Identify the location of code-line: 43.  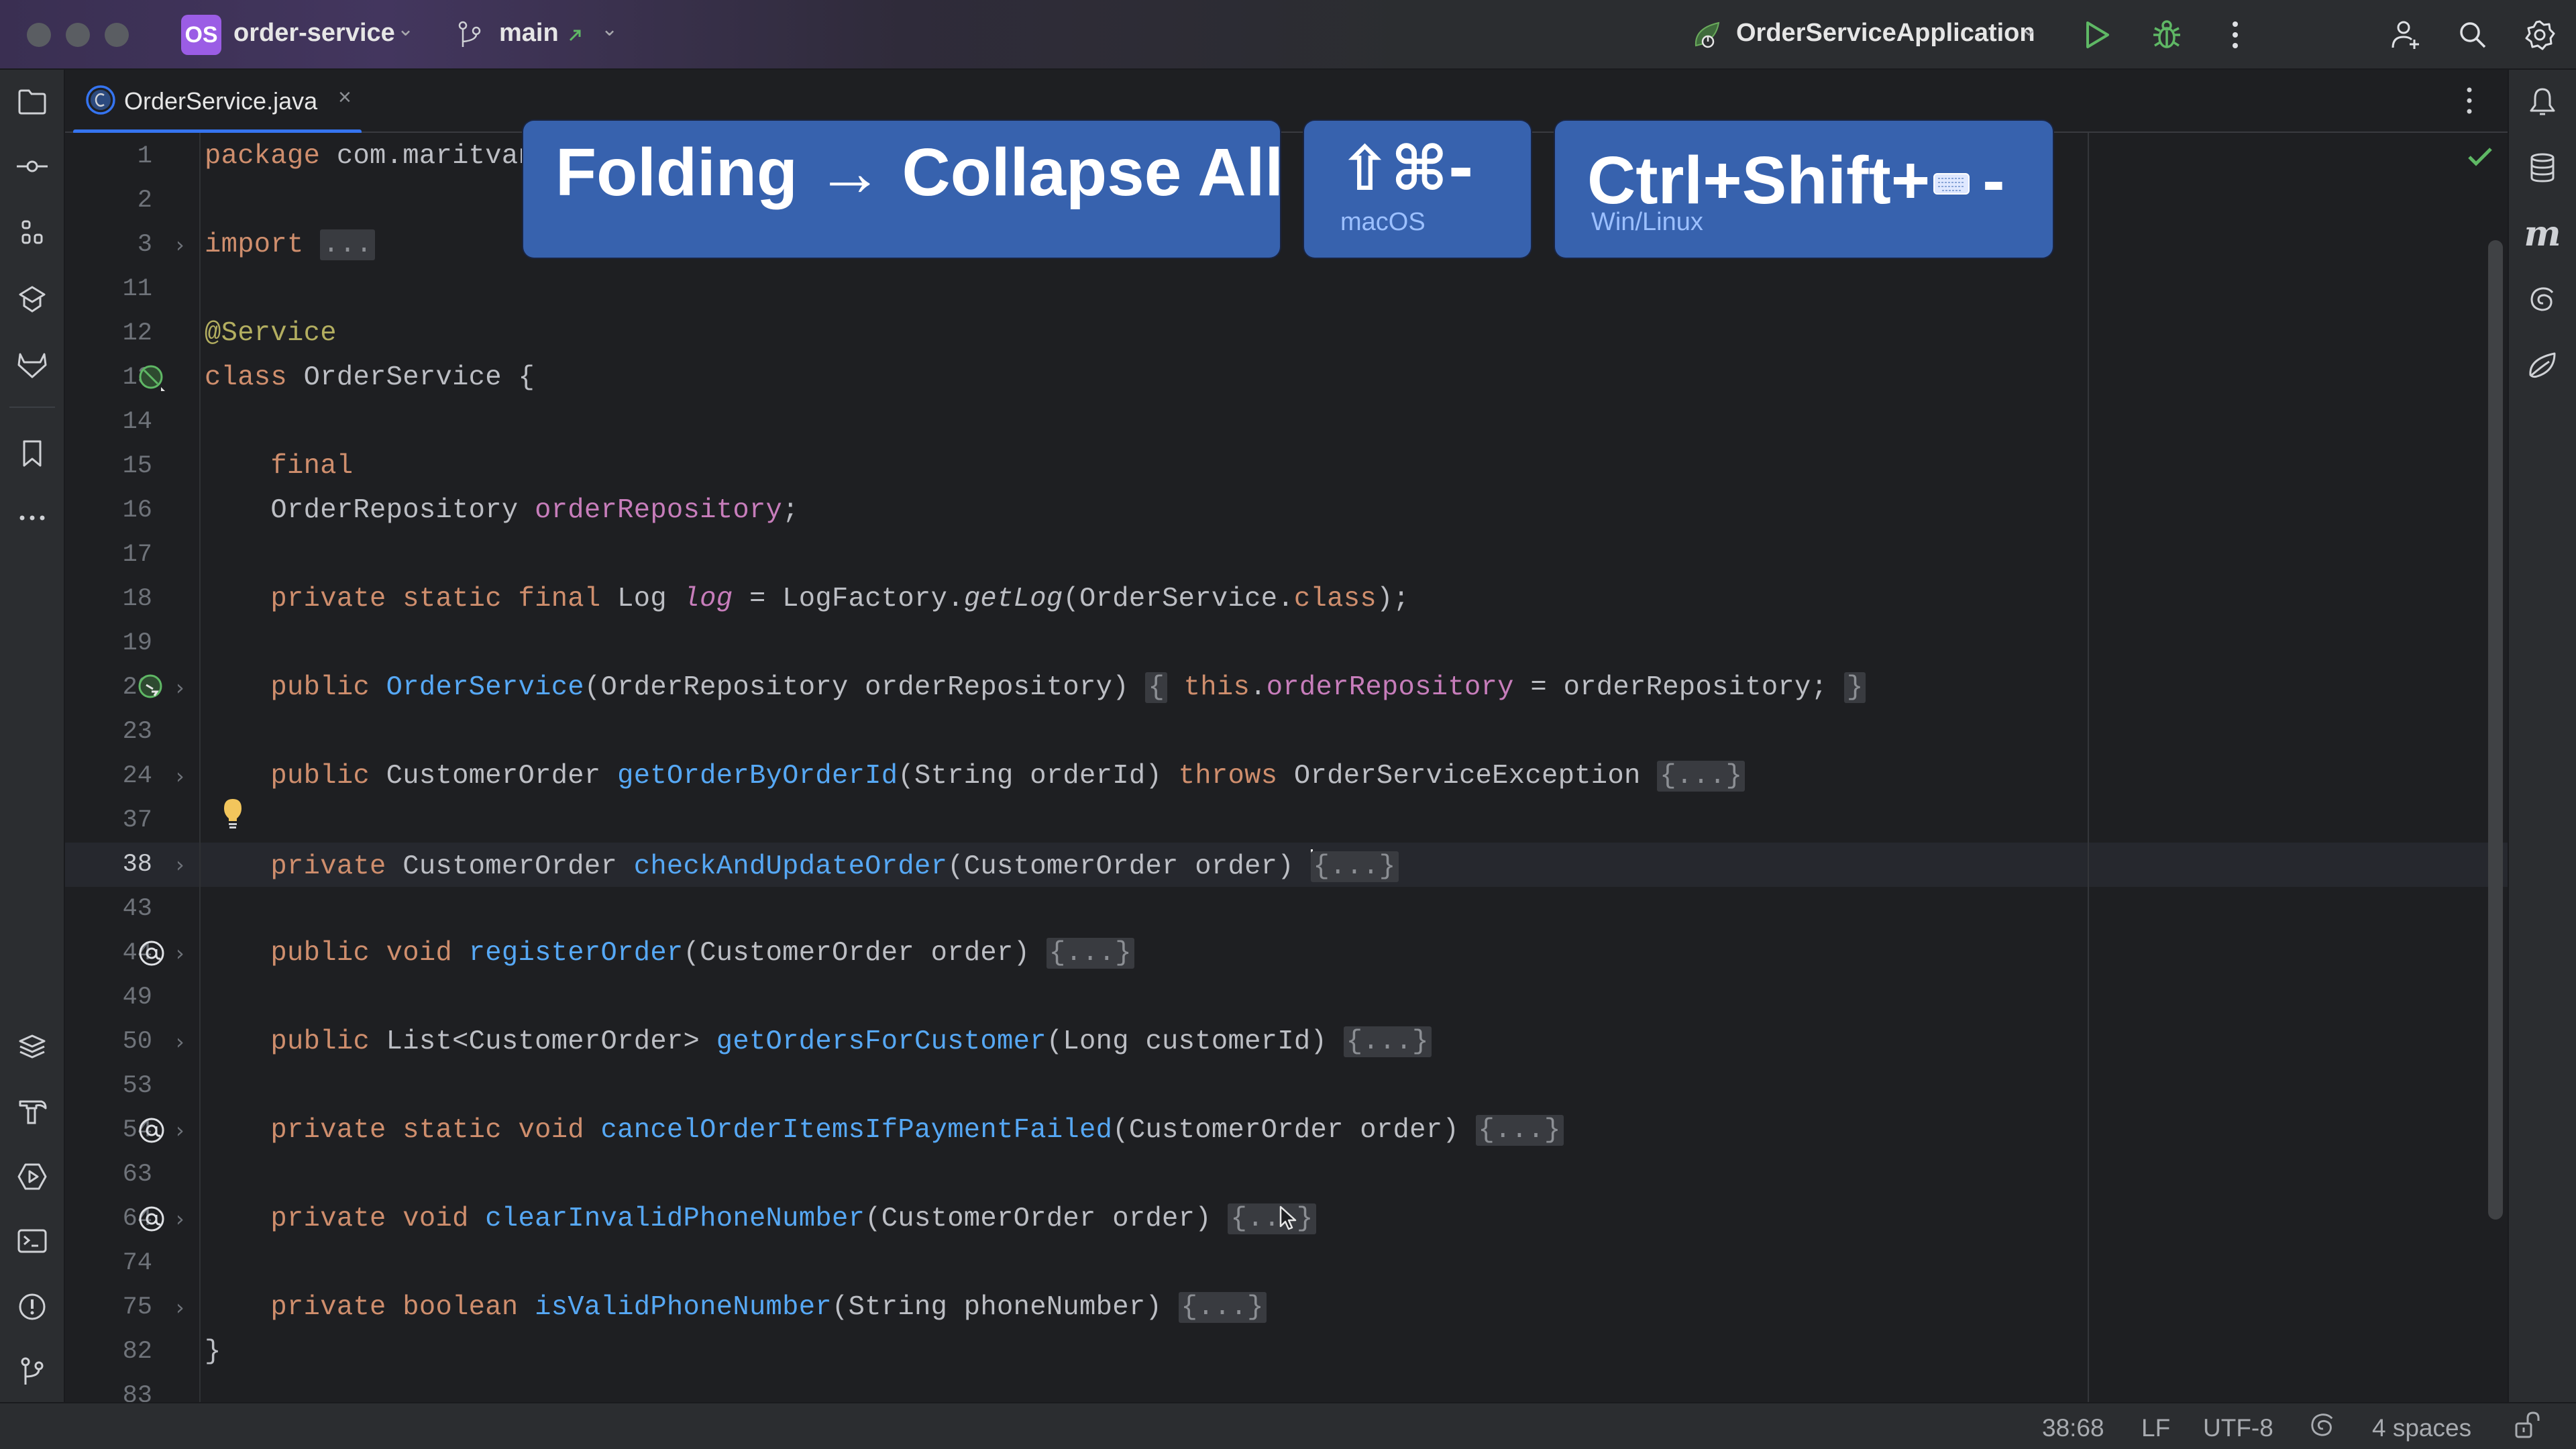
(1286, 909).